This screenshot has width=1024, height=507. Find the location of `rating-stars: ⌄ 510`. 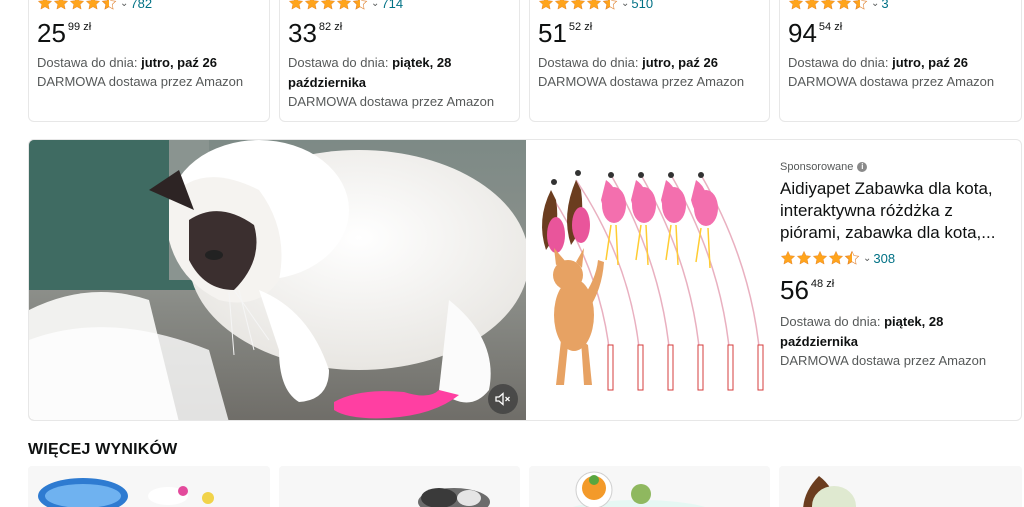

rating-stars: ⌄ 510 is located at coordinates (649, 6).